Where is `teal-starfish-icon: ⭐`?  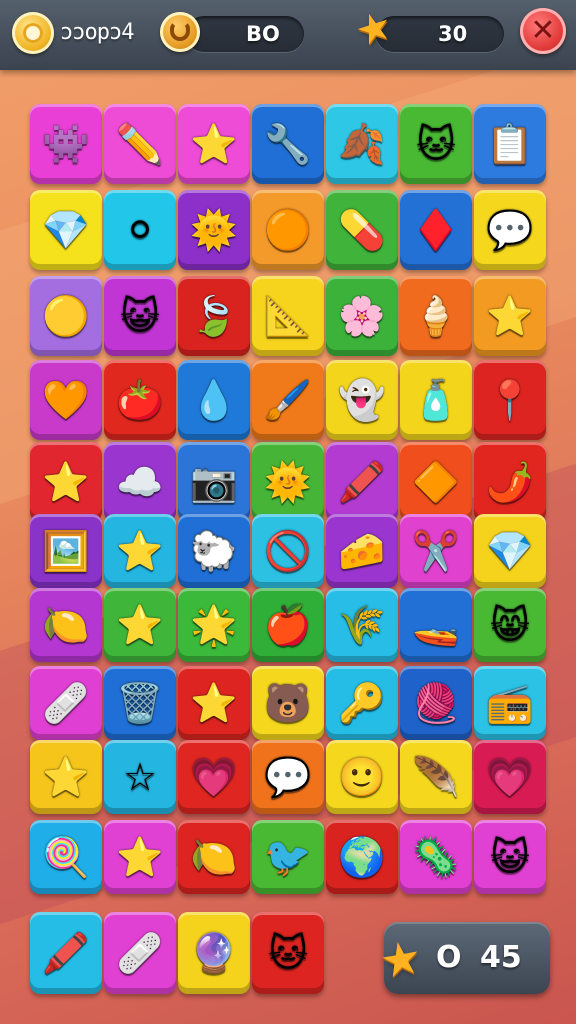
teal-starfish-icon: ⭐ is located at coordinates (510, 316).